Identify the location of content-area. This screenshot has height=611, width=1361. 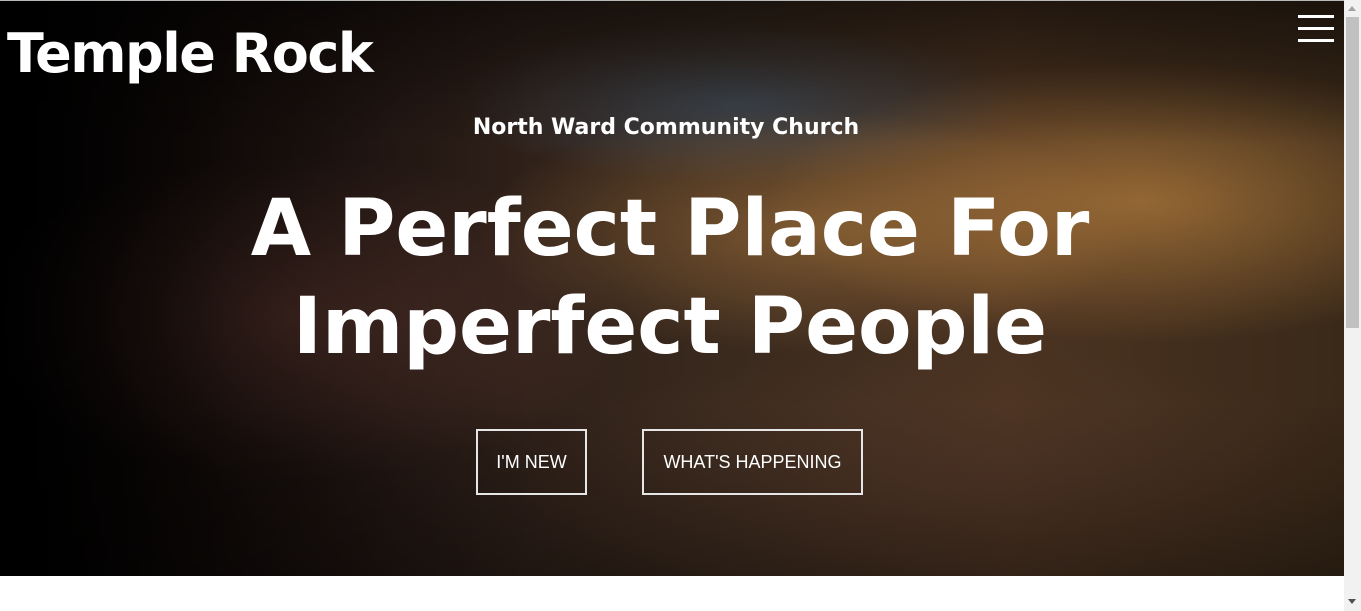
(672, 593).